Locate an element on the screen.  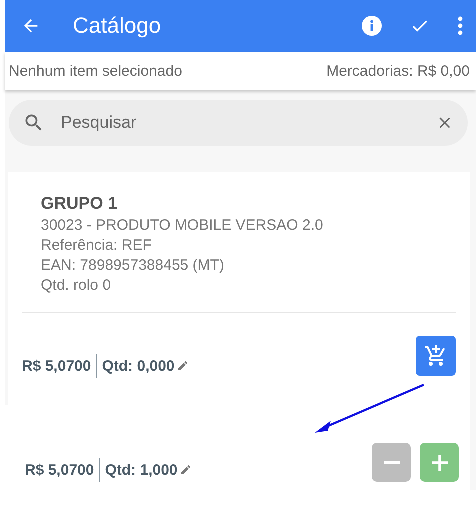
search-field: Pesquisar is located at coordinates (240, 123).